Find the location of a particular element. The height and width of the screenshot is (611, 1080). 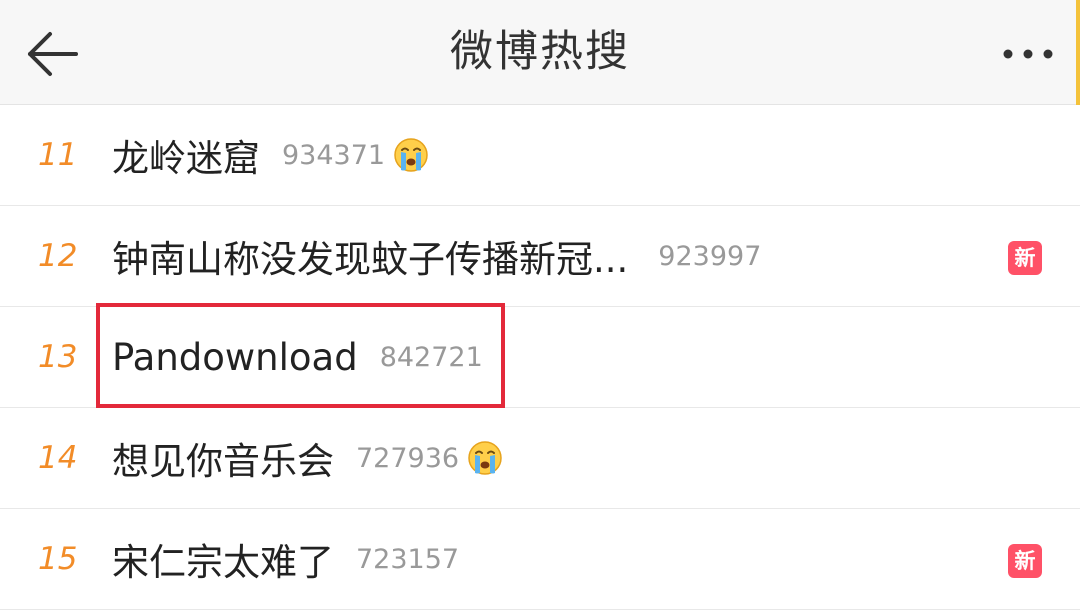

item-content: 宋仁宗太难了 723157 is located at coordinates (285, 559).